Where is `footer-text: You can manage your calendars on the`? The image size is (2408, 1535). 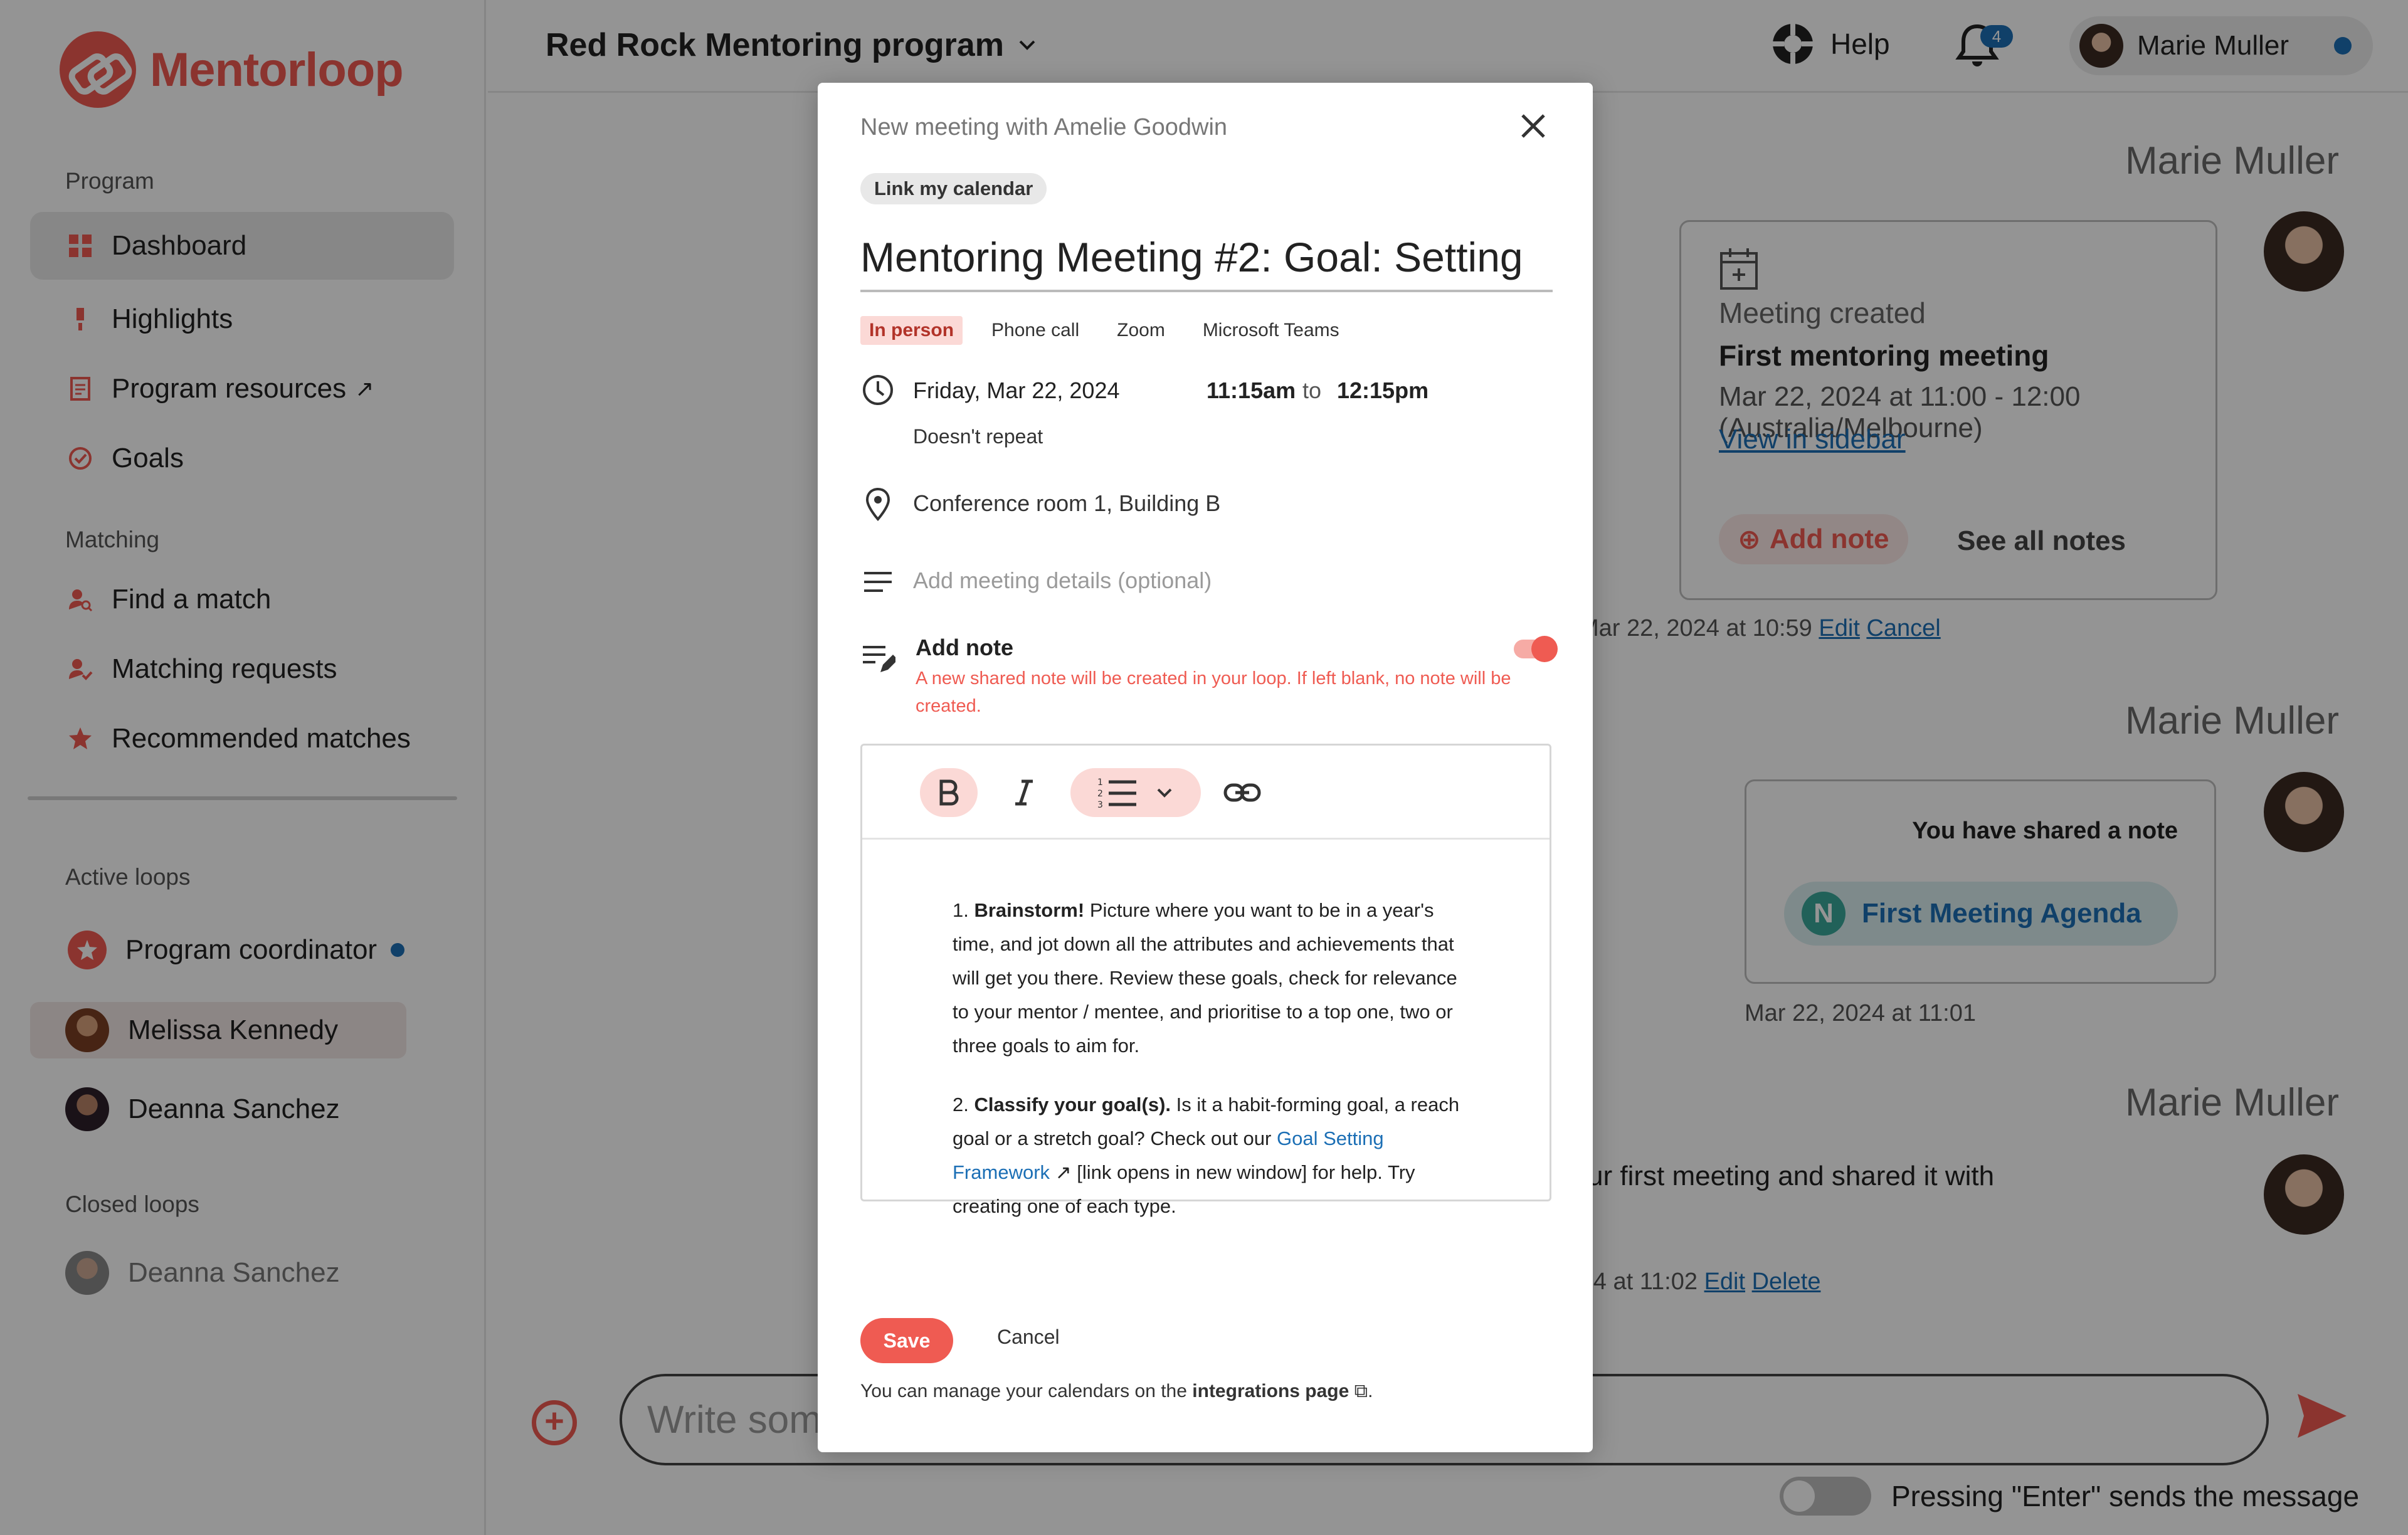
footer-text: You can manage your calendars on the is located at coordinates (1023, 1391).